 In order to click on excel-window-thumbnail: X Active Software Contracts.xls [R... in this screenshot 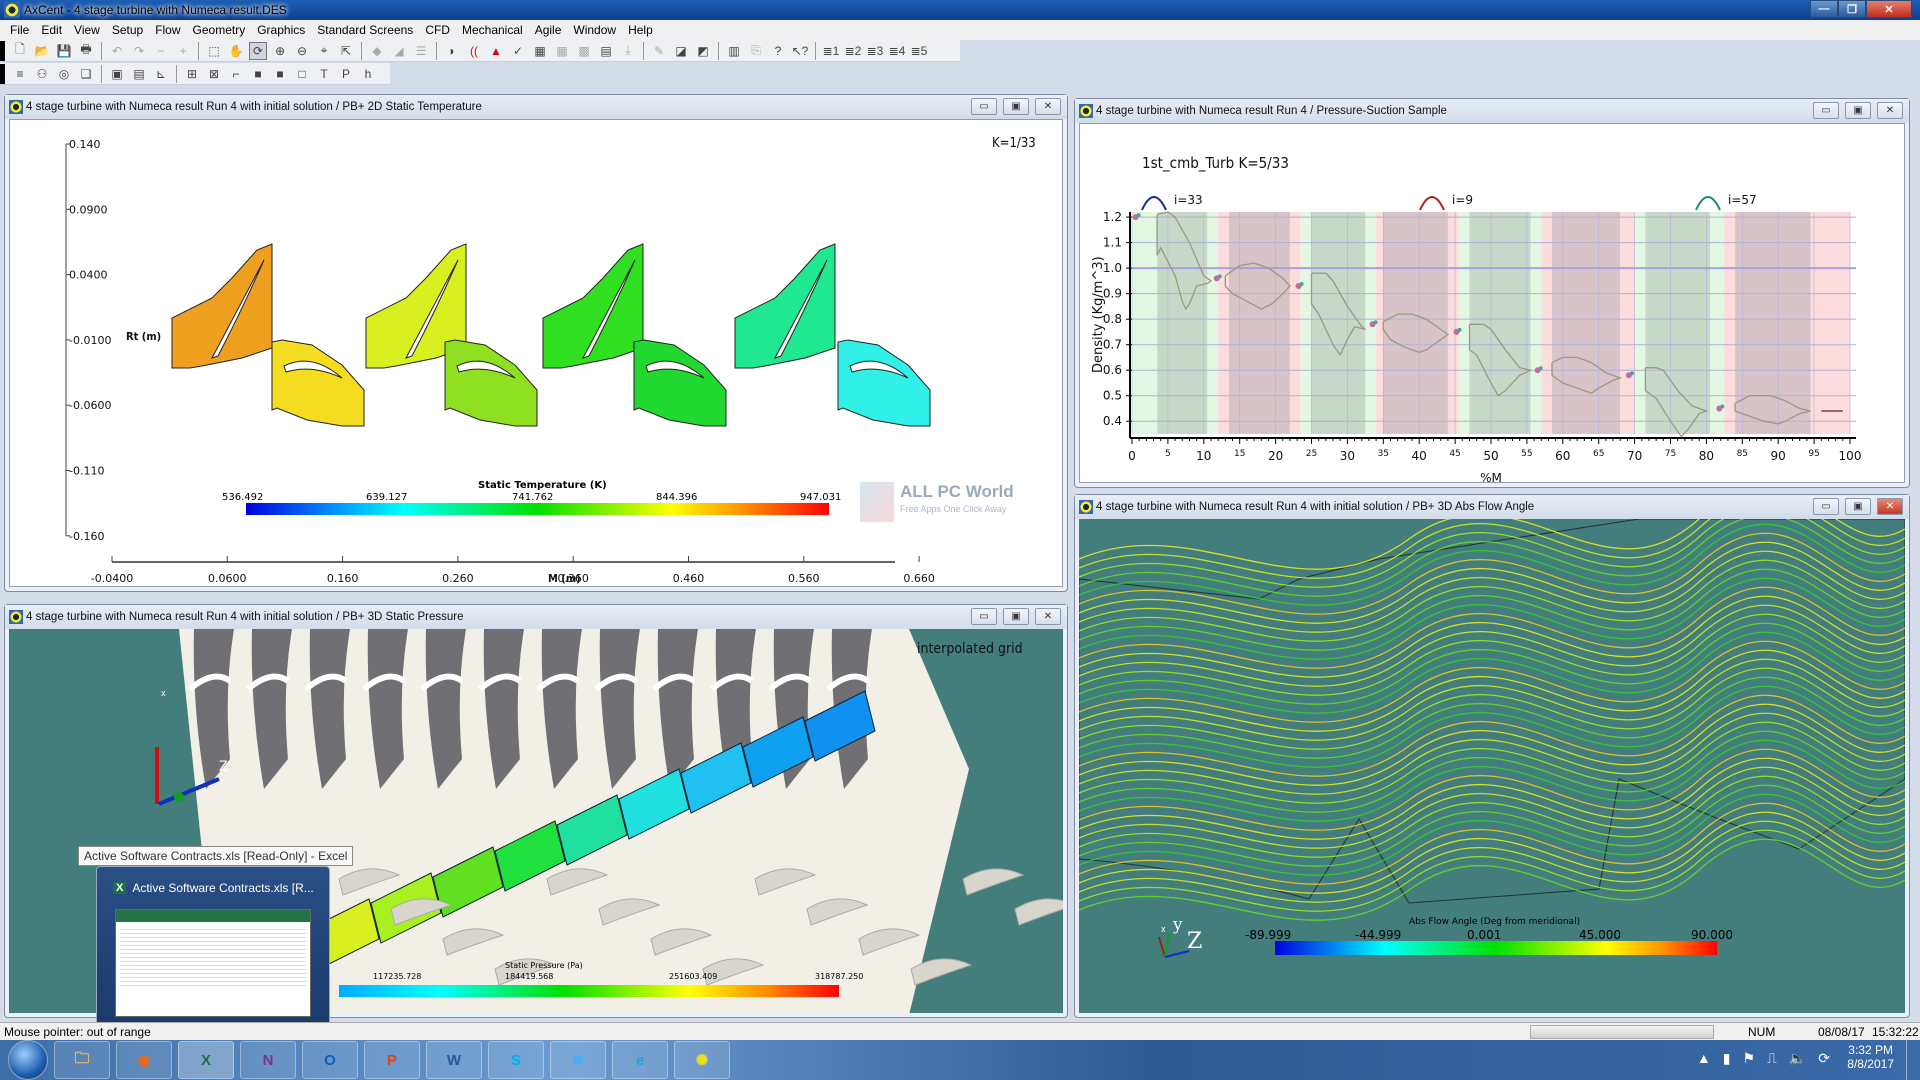, I will do `click(213, 947)`.